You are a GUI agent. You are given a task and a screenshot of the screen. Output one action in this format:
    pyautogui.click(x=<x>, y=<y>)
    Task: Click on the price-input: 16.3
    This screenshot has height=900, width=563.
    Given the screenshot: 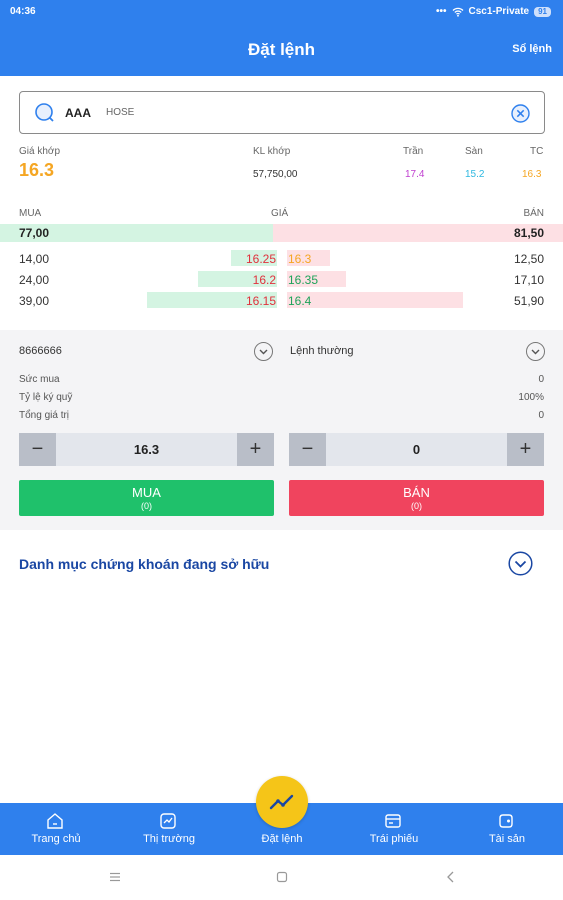 What is the action you would take?
    pyautogui.click(x=146, y=449)
    